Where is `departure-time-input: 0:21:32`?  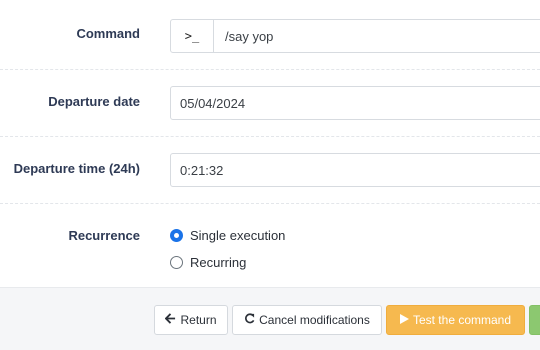 departure-time-input: 0:21:32 is located at coordinates (355, 170).